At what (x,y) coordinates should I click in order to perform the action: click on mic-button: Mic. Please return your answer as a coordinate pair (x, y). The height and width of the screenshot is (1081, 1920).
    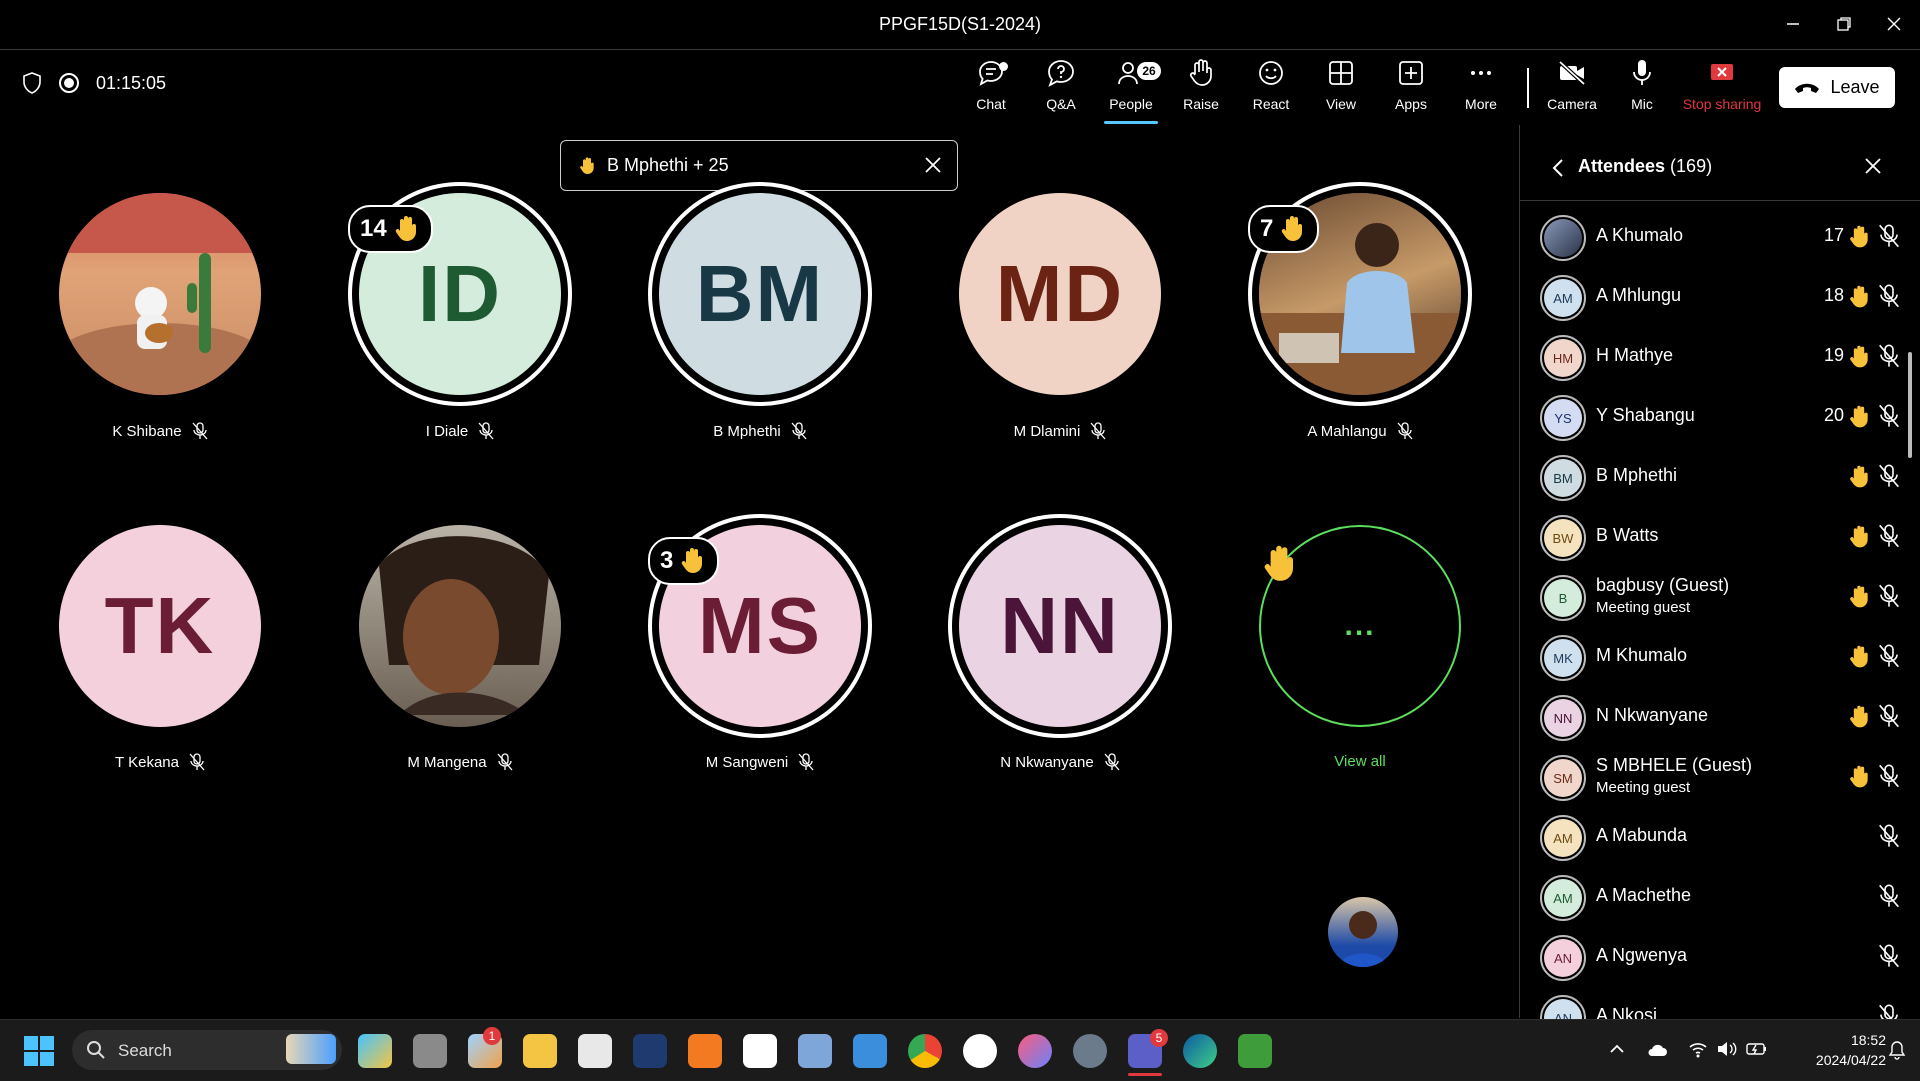
    Looking at the image, I should click on (1642, 92).